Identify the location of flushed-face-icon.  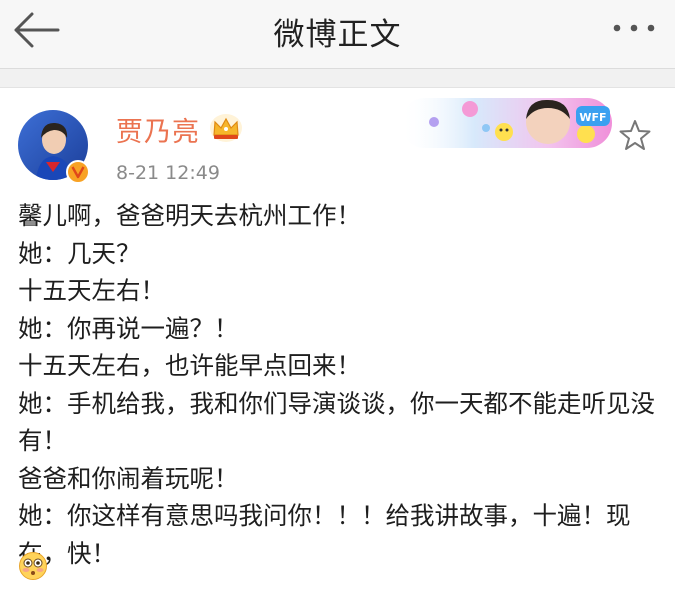
(33, 566).